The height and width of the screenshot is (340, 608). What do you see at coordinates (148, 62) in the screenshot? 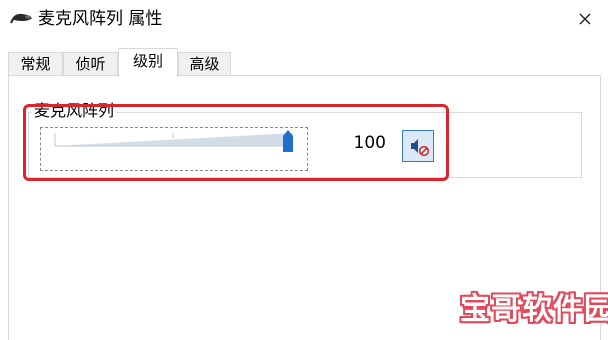
I see `tab-levels: 级别` at bounding box center [148, 62].